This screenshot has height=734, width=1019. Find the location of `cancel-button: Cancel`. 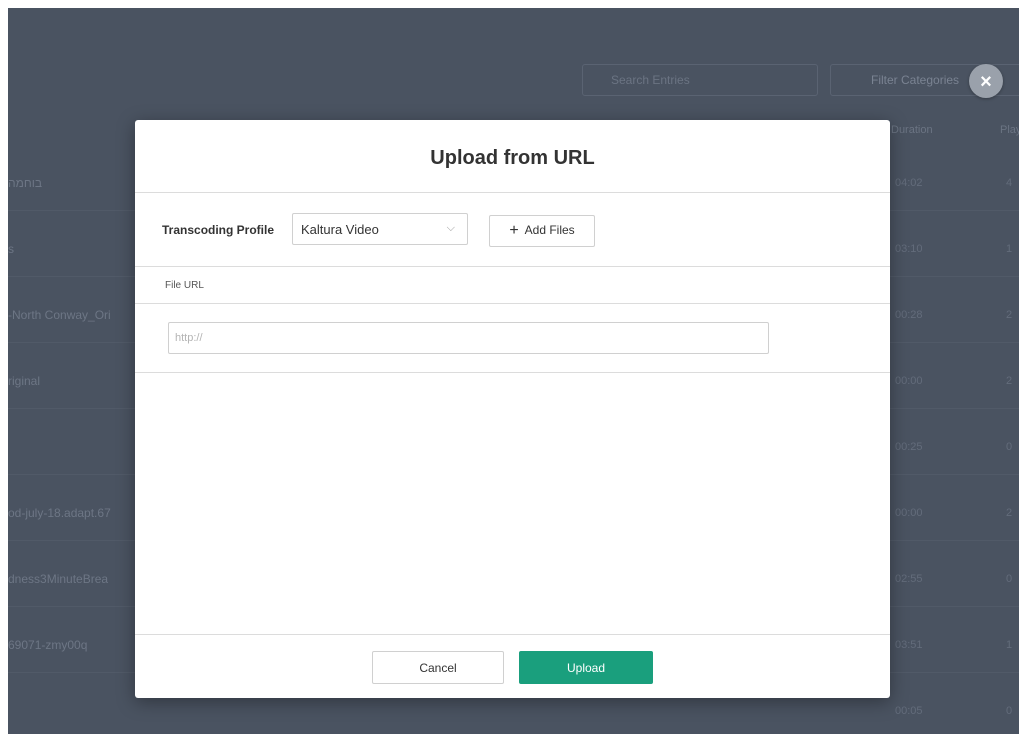

cancel-button: Cancel is located at coordinates (438, 667).